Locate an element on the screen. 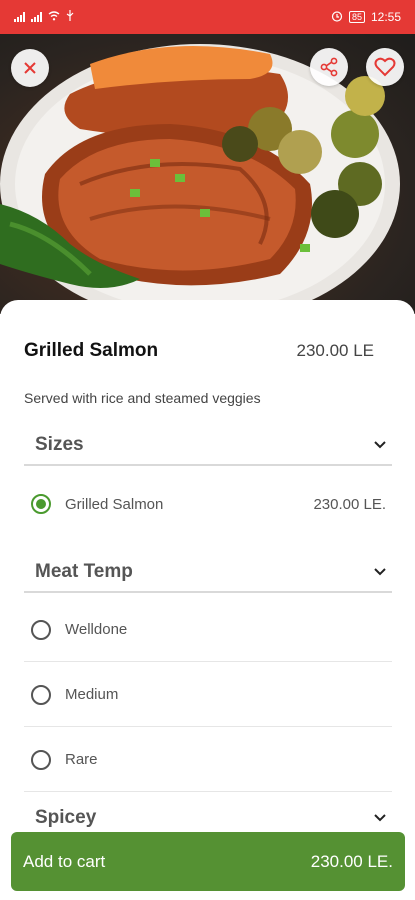 The image size is (415, 900). option-label: Rare is located at coordinates (81, 759).